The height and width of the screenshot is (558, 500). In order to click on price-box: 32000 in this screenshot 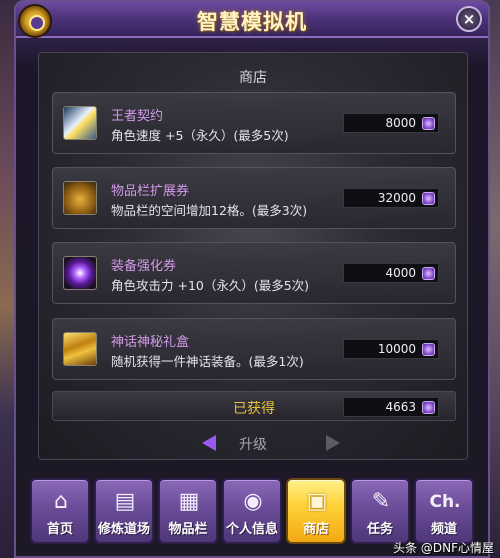, I will do `click(391, 198)`.